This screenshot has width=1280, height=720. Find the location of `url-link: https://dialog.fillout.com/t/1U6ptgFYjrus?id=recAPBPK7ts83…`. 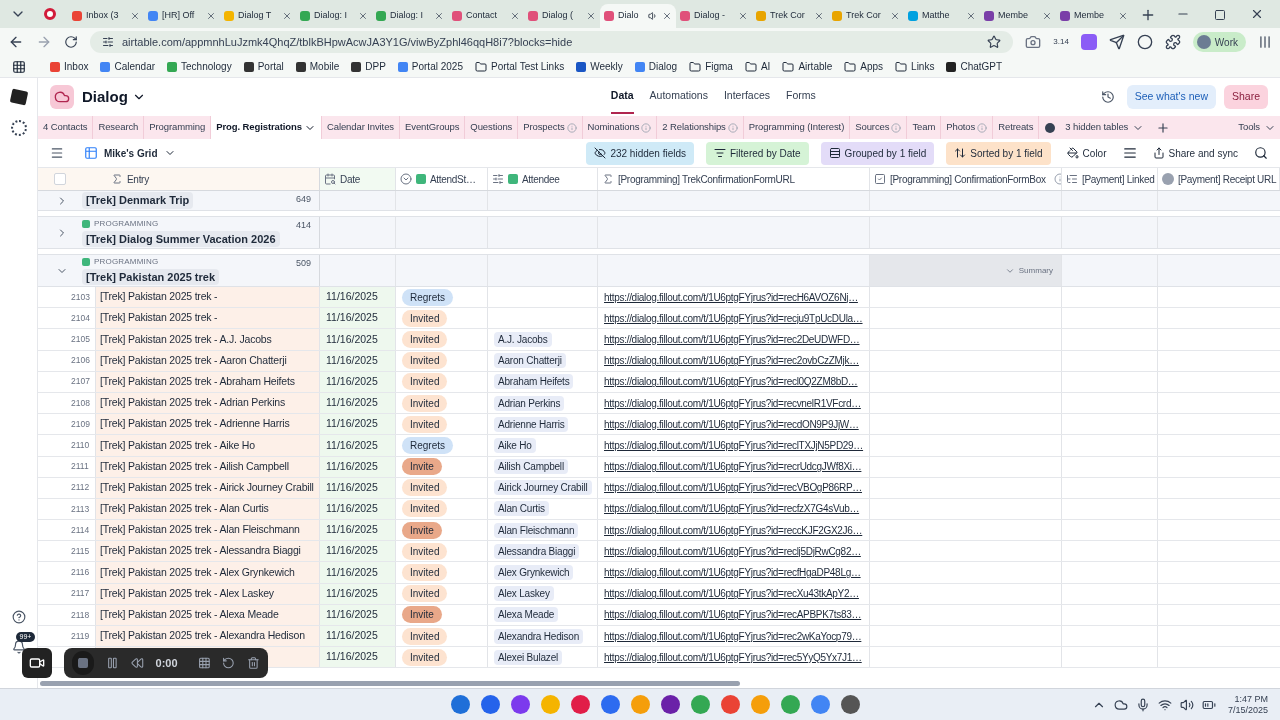

url-link: https://dialog.fillout.com/t/1U6ptgFYjrus?id=recAPBPK7ts83… is located at coordinates (733, 615).